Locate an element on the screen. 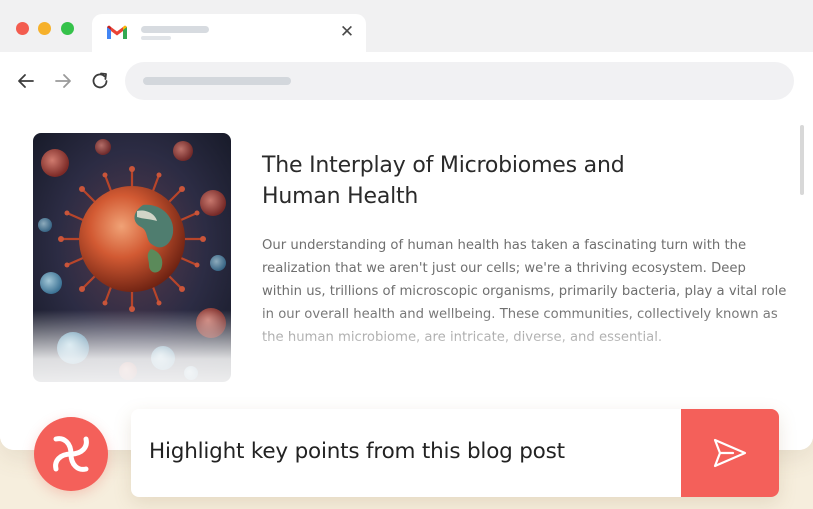  browser-tab: ✕ is located at coordinates (229, 33).